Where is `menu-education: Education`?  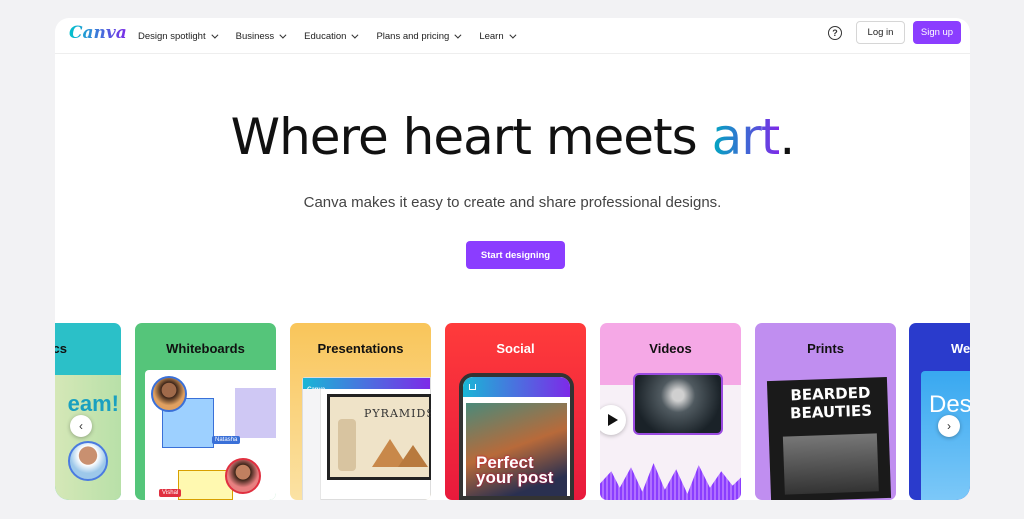
menu-education: Education is located at coordinates (331, 36).